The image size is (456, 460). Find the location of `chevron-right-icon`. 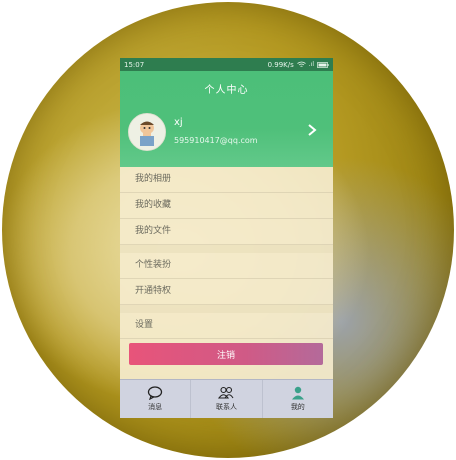

chevron-right-icon is located at coordinates (312, 130).